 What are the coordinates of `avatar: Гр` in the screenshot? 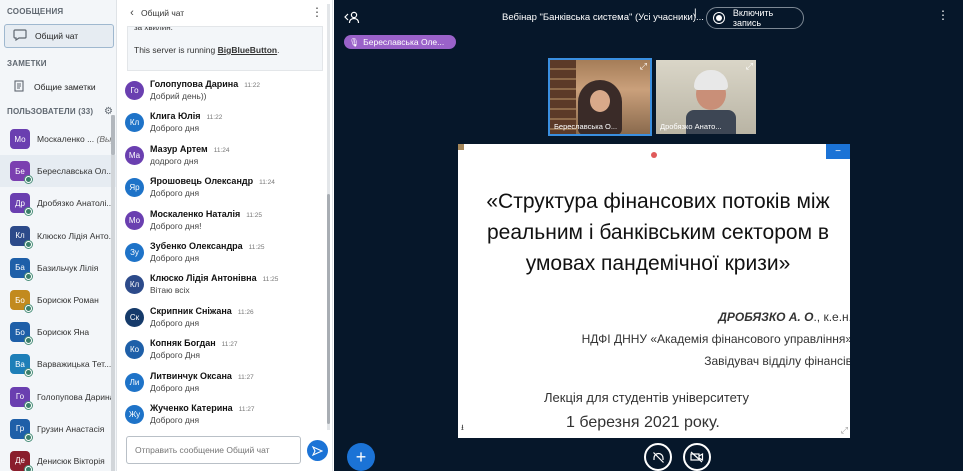 It's located at (21, 430).